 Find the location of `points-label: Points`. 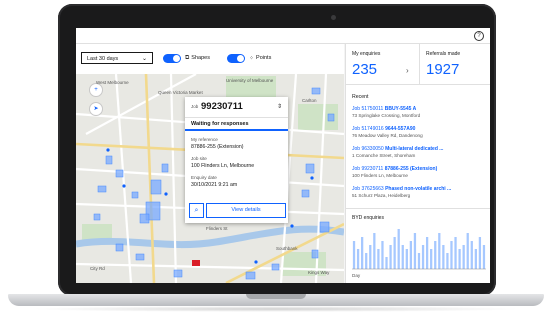

points-label: Points is located at coordinates (264, 58).